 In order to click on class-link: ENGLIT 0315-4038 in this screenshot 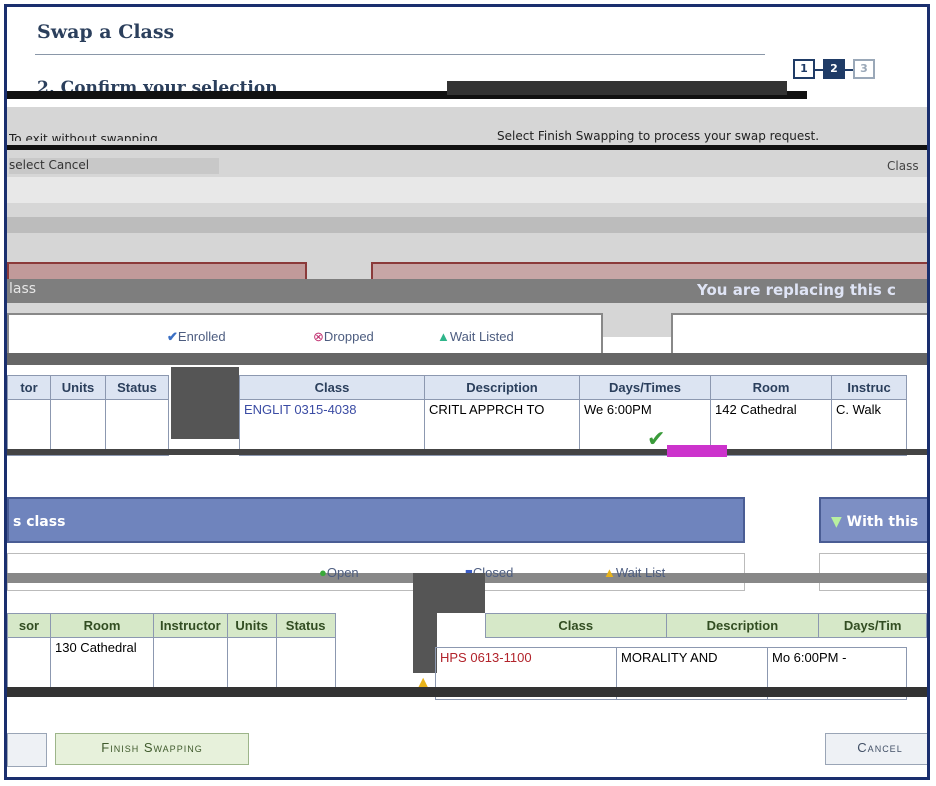, I will do `click(332, 427)`.